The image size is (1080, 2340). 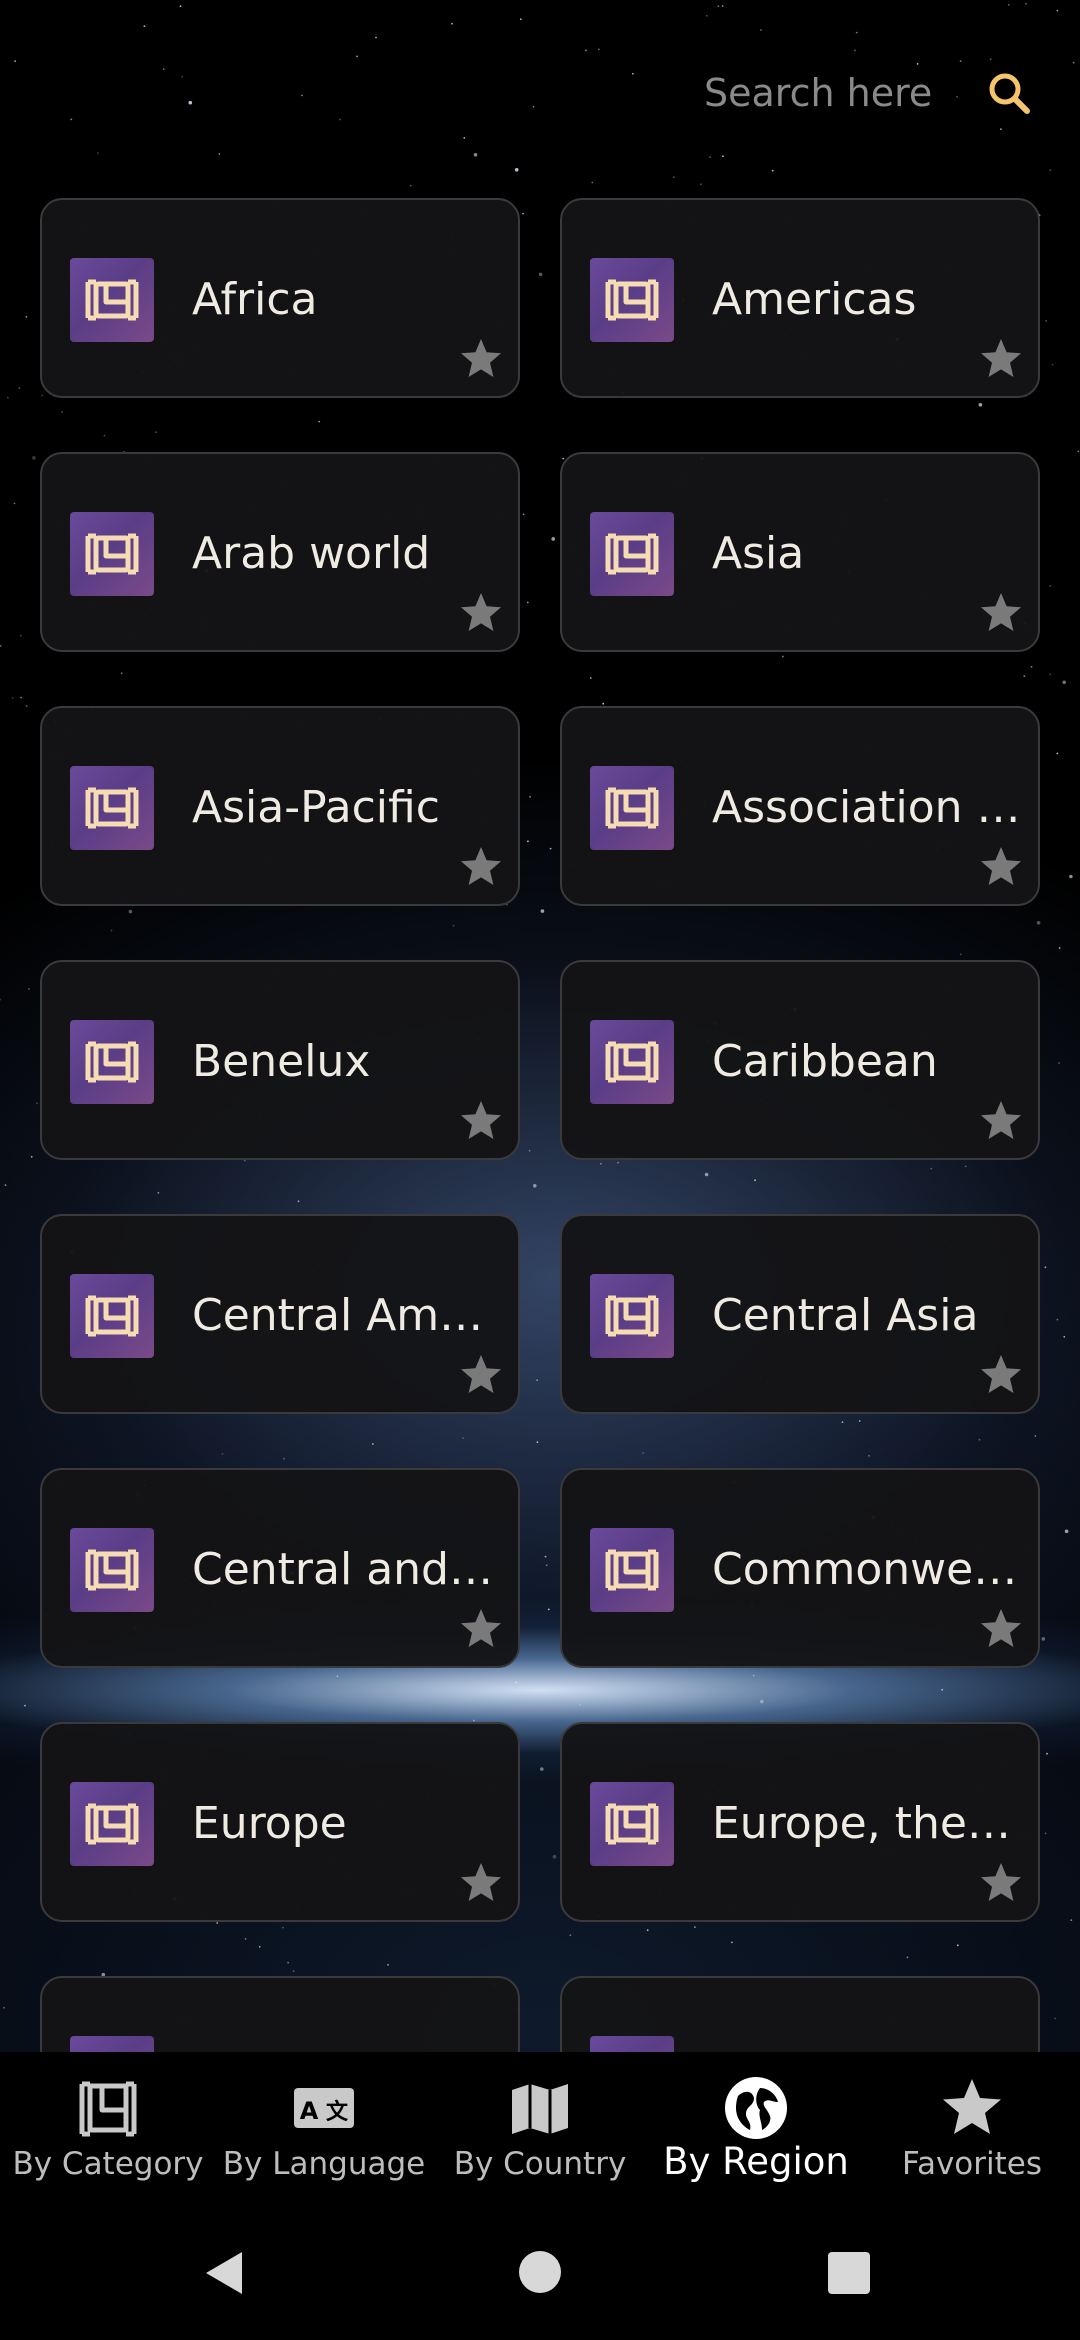 I want to click on nav-tab-label: By Region, so click(x=756, y=2161).